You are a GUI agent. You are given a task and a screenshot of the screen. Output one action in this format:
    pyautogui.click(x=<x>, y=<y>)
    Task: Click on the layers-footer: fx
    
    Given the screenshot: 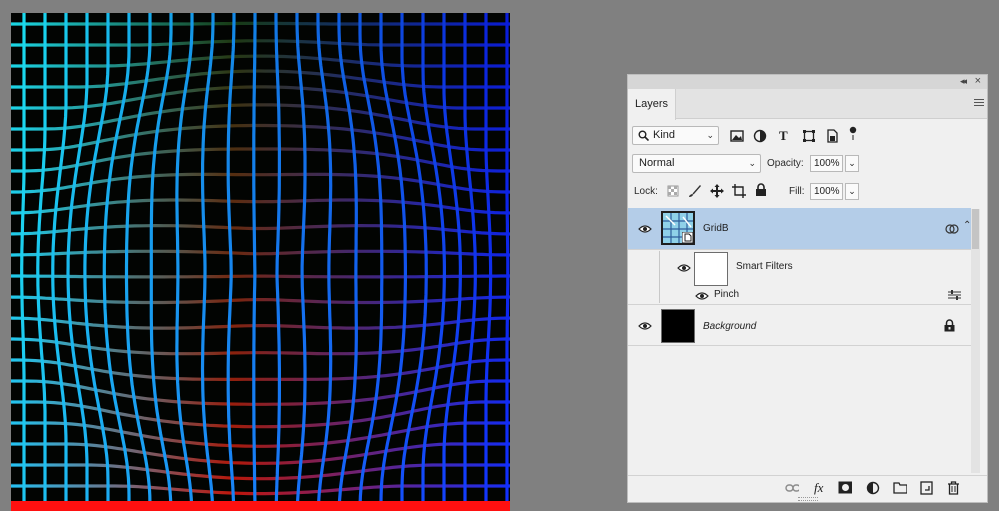 What is the action you would take?
    pyautogui.click(x=807, y=488)
    